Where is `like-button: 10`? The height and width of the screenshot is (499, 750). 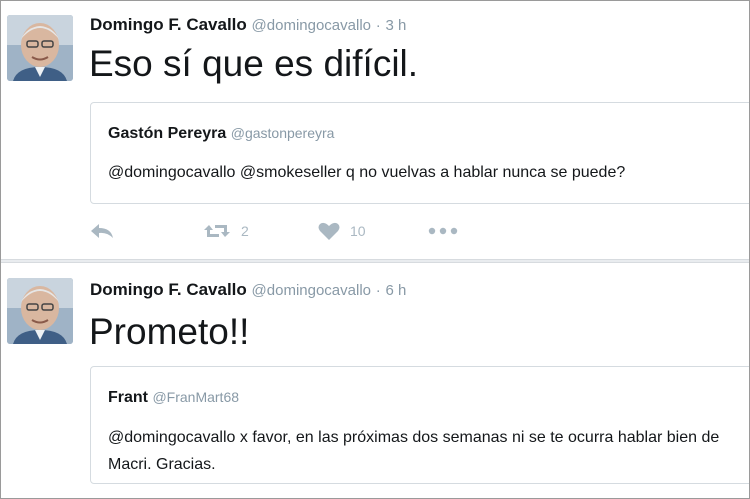
like-button: 10 is located at coordinates (342, 231).